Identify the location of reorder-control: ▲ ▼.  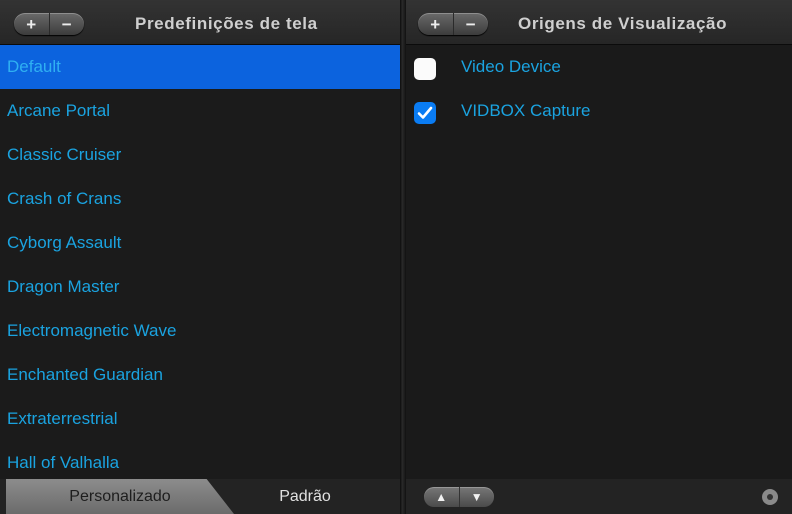
(459, 497).